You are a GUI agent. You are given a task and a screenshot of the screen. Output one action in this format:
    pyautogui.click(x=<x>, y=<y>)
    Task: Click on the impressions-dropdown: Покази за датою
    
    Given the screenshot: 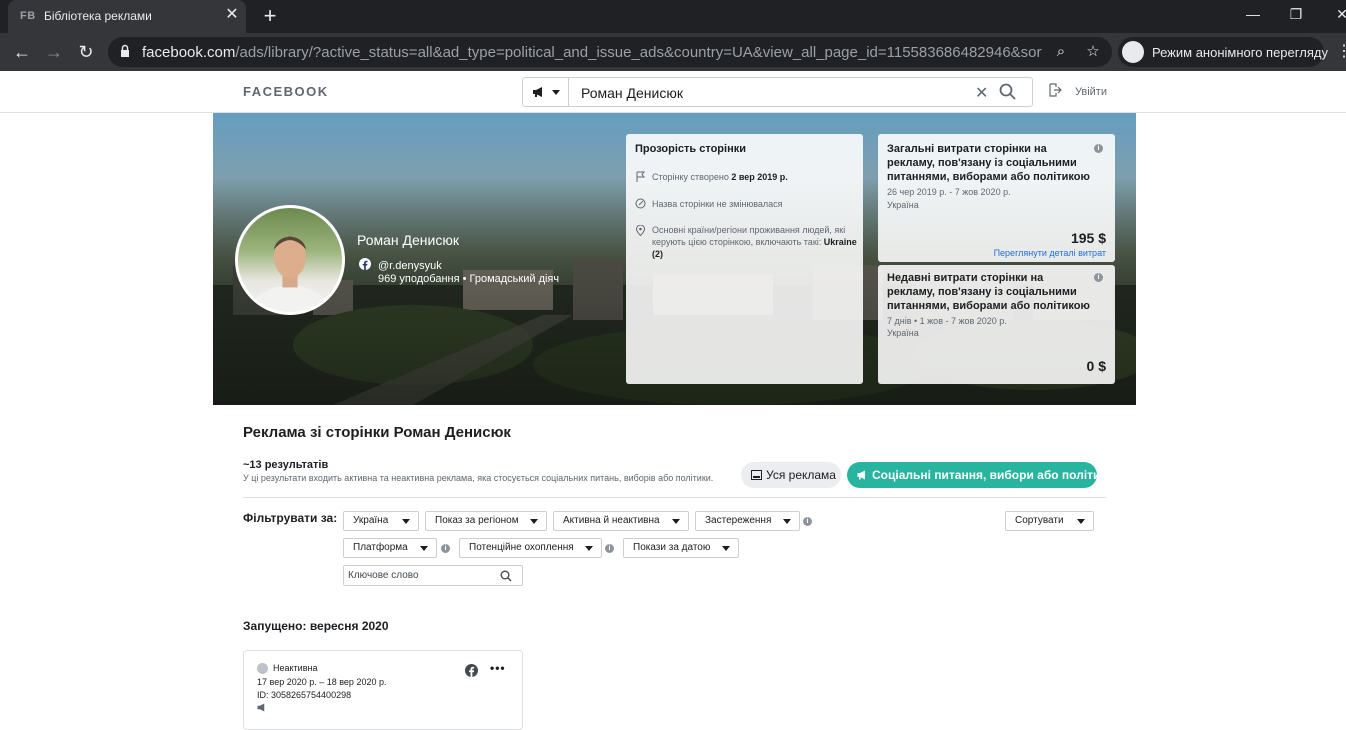 What is the action you would take?
    pyautogui.click(x=681, y=548)
    